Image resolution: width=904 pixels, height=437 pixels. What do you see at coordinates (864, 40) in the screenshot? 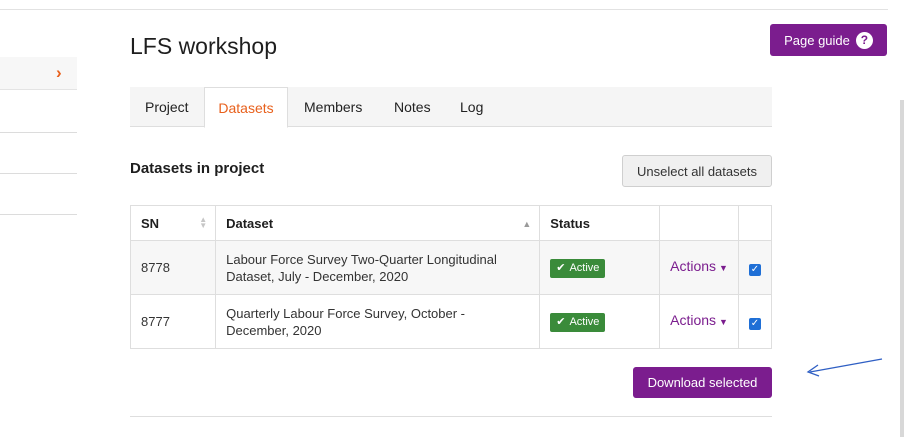
I see `question-circle-icon: ?` at bounding box center [864, 40].